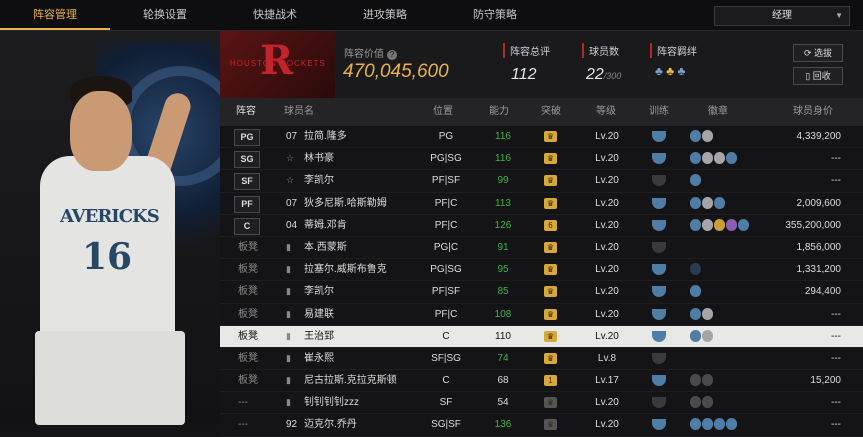  Describe the element at coordinates (813, 112) in the screenshot. I see `col-value: 球员身价` at that location.